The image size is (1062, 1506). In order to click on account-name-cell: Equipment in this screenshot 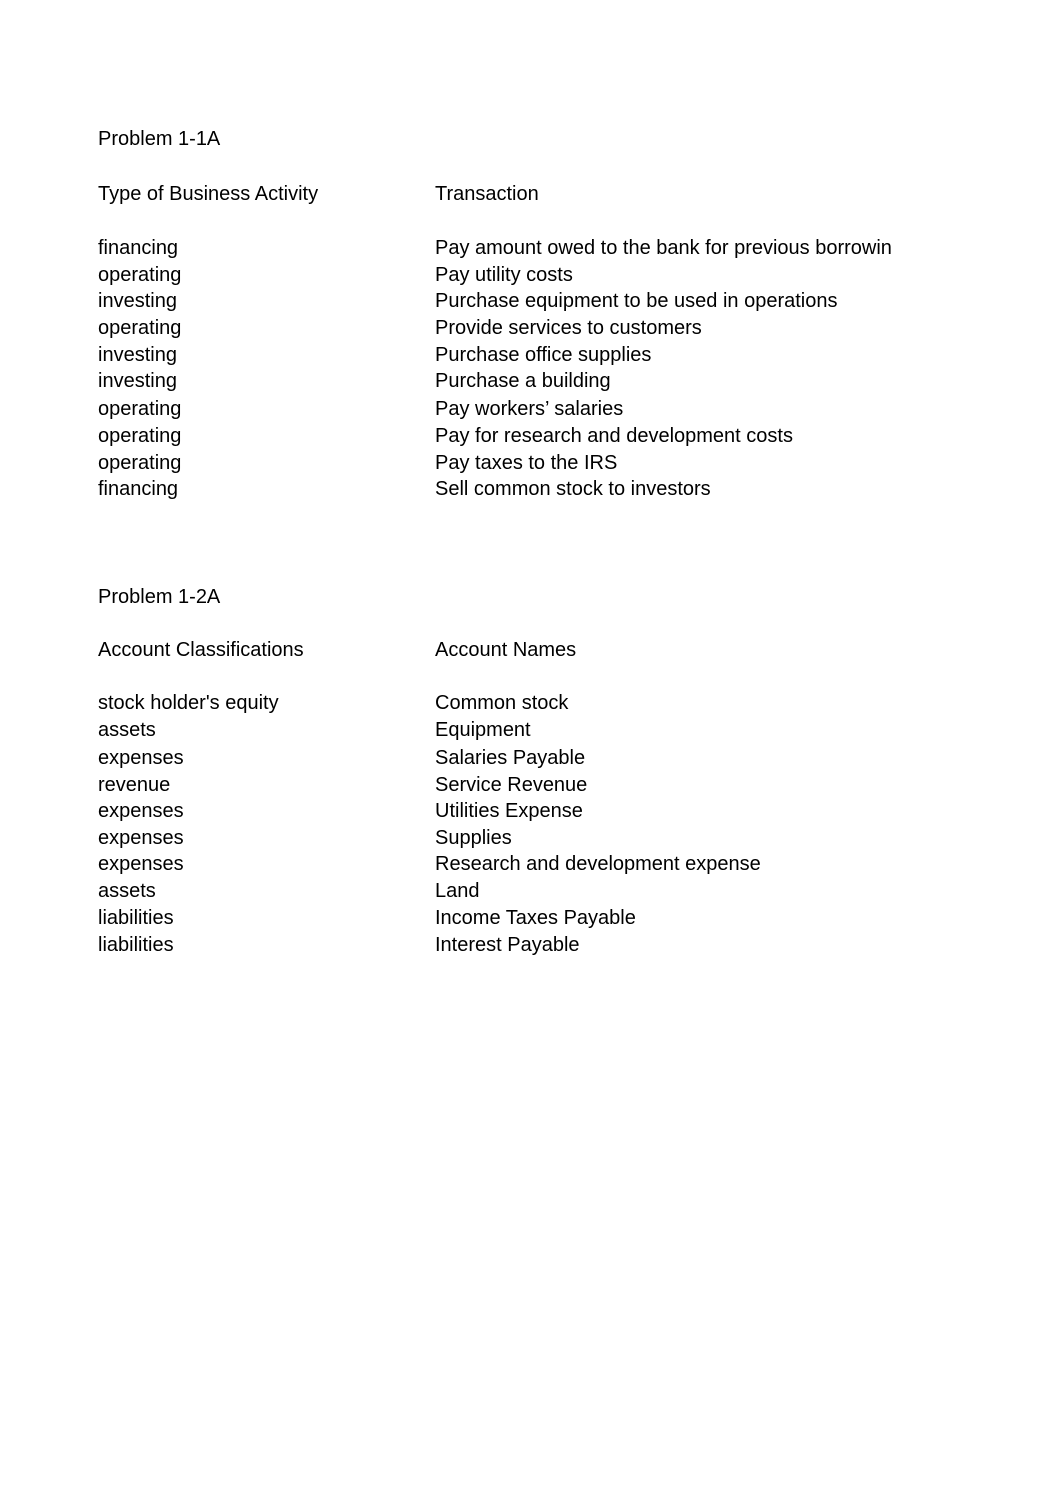, I will do `click(483, 730)`.